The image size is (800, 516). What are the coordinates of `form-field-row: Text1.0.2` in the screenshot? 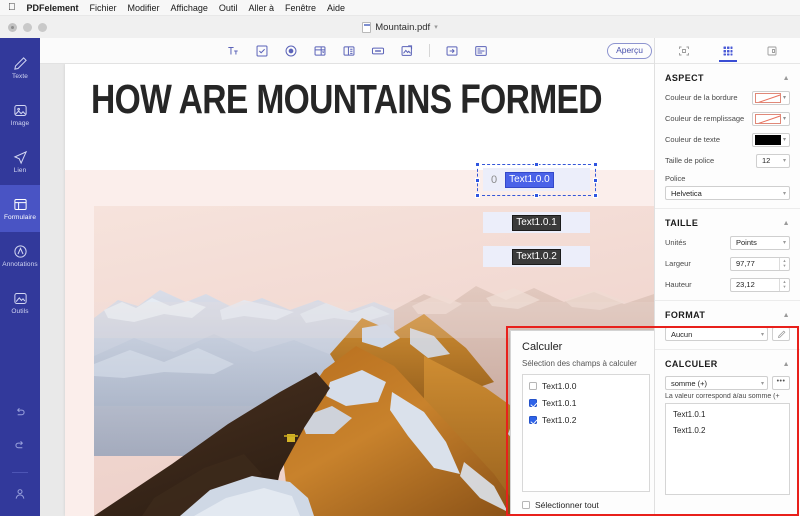 It's located at (536, 256).